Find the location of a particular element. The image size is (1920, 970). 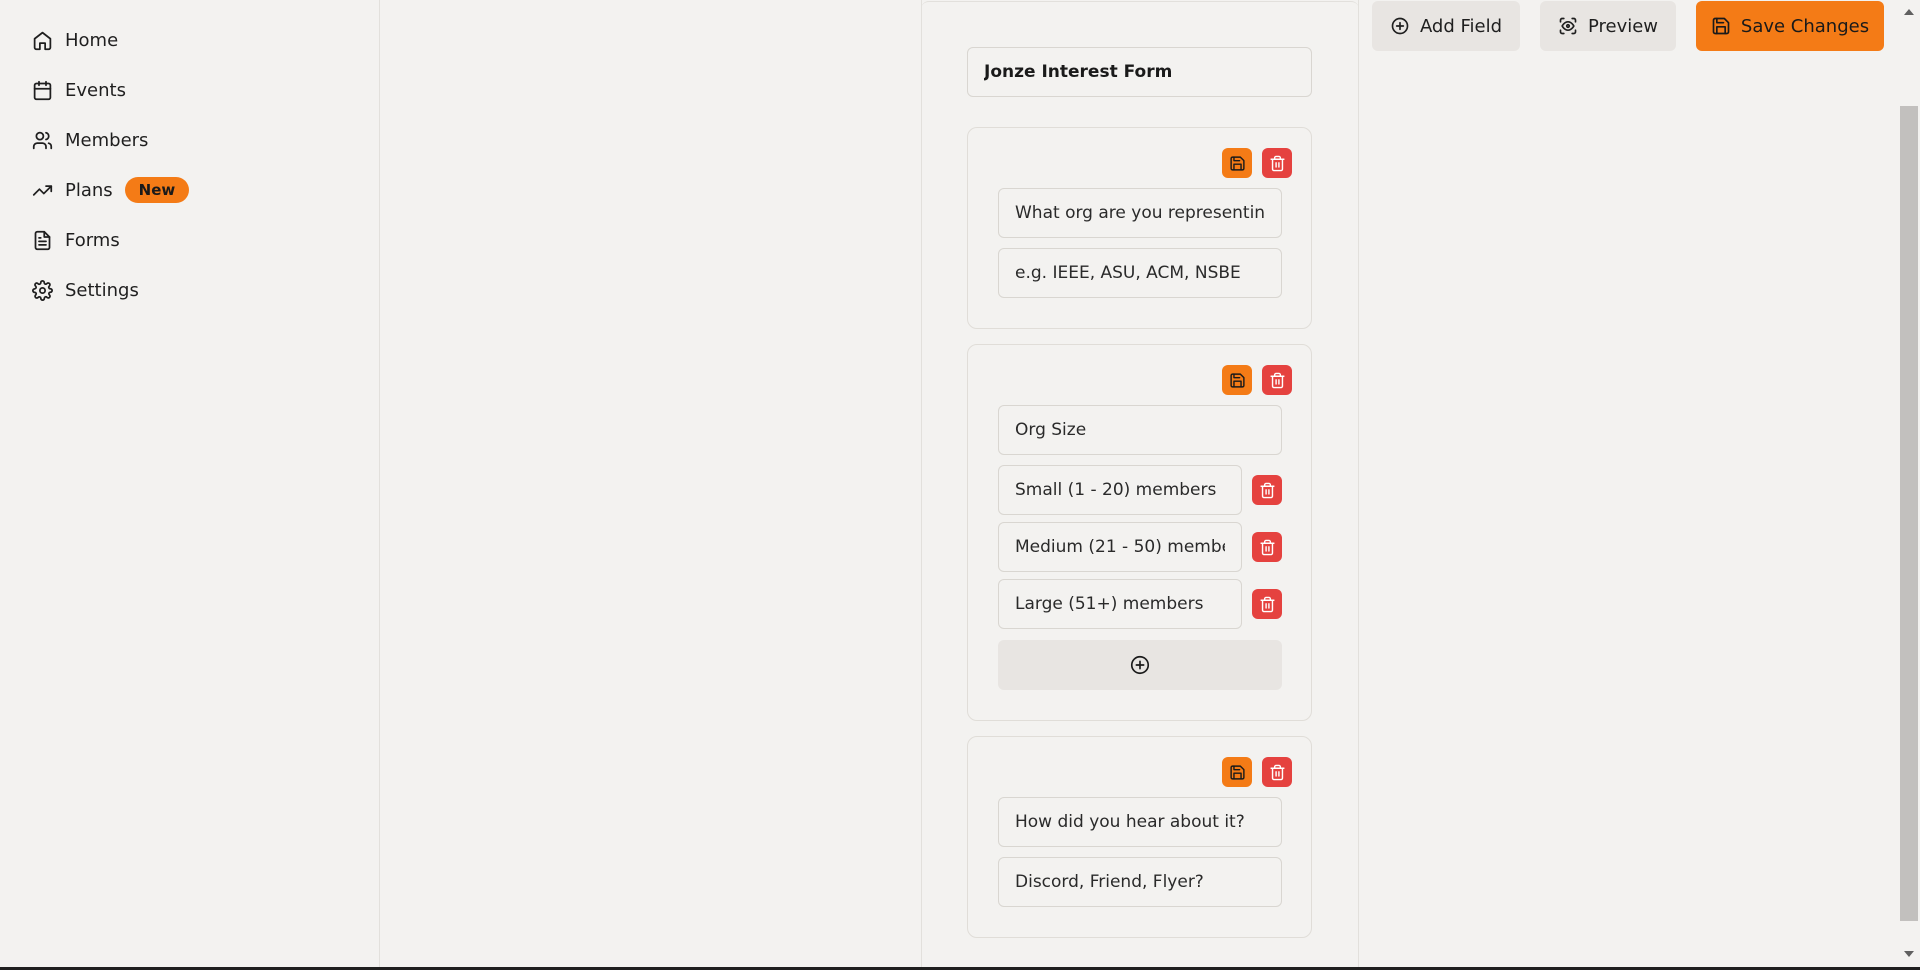

sidebar-item-settings: Settings is located at coordinates (85, 290).